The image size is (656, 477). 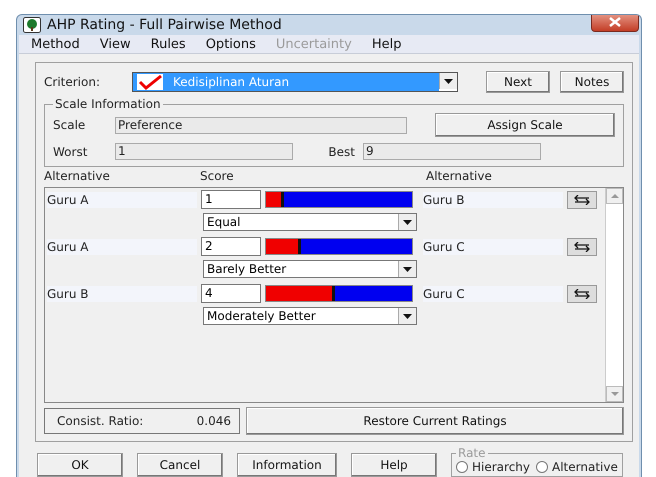 What do you see at coordinates (472, 453) in the screenshot?
I see `group-title: Rate` at bounding box center [472, 453].